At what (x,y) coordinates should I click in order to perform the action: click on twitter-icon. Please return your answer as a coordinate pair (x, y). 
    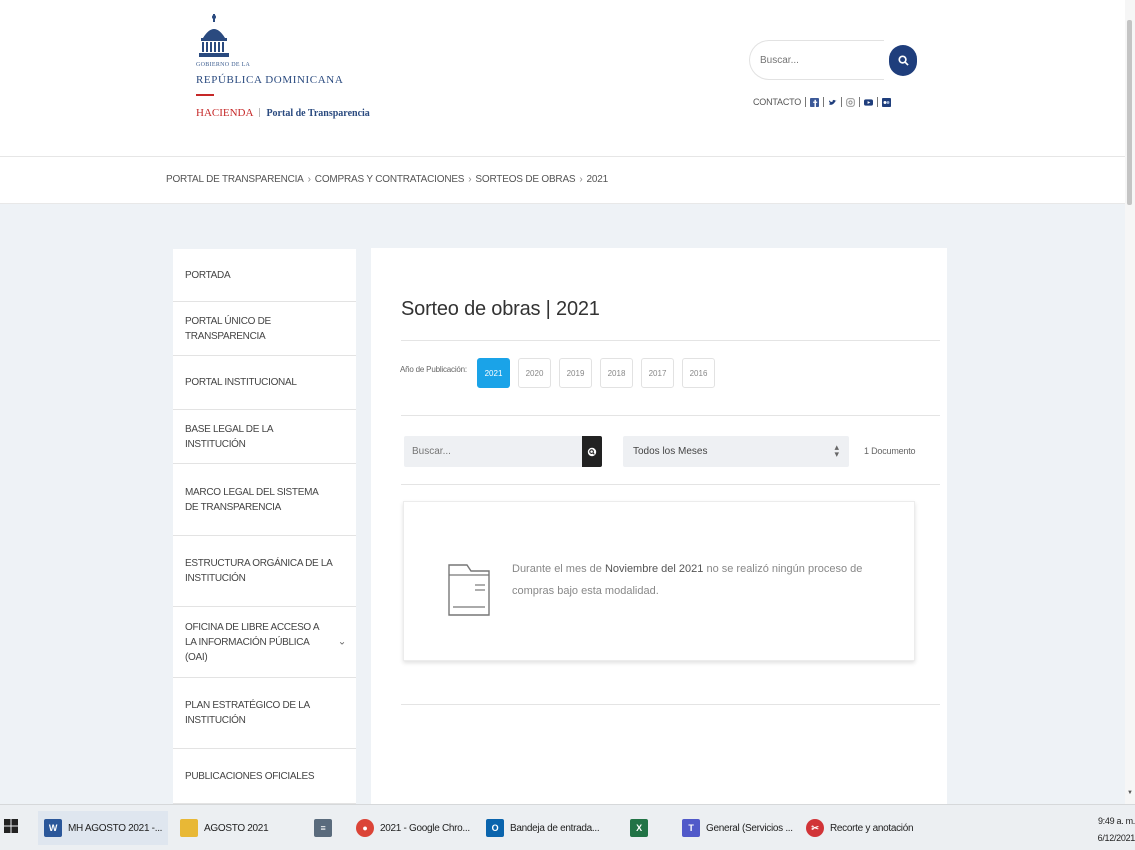
    Looking at the image, I should click on (832, 102).